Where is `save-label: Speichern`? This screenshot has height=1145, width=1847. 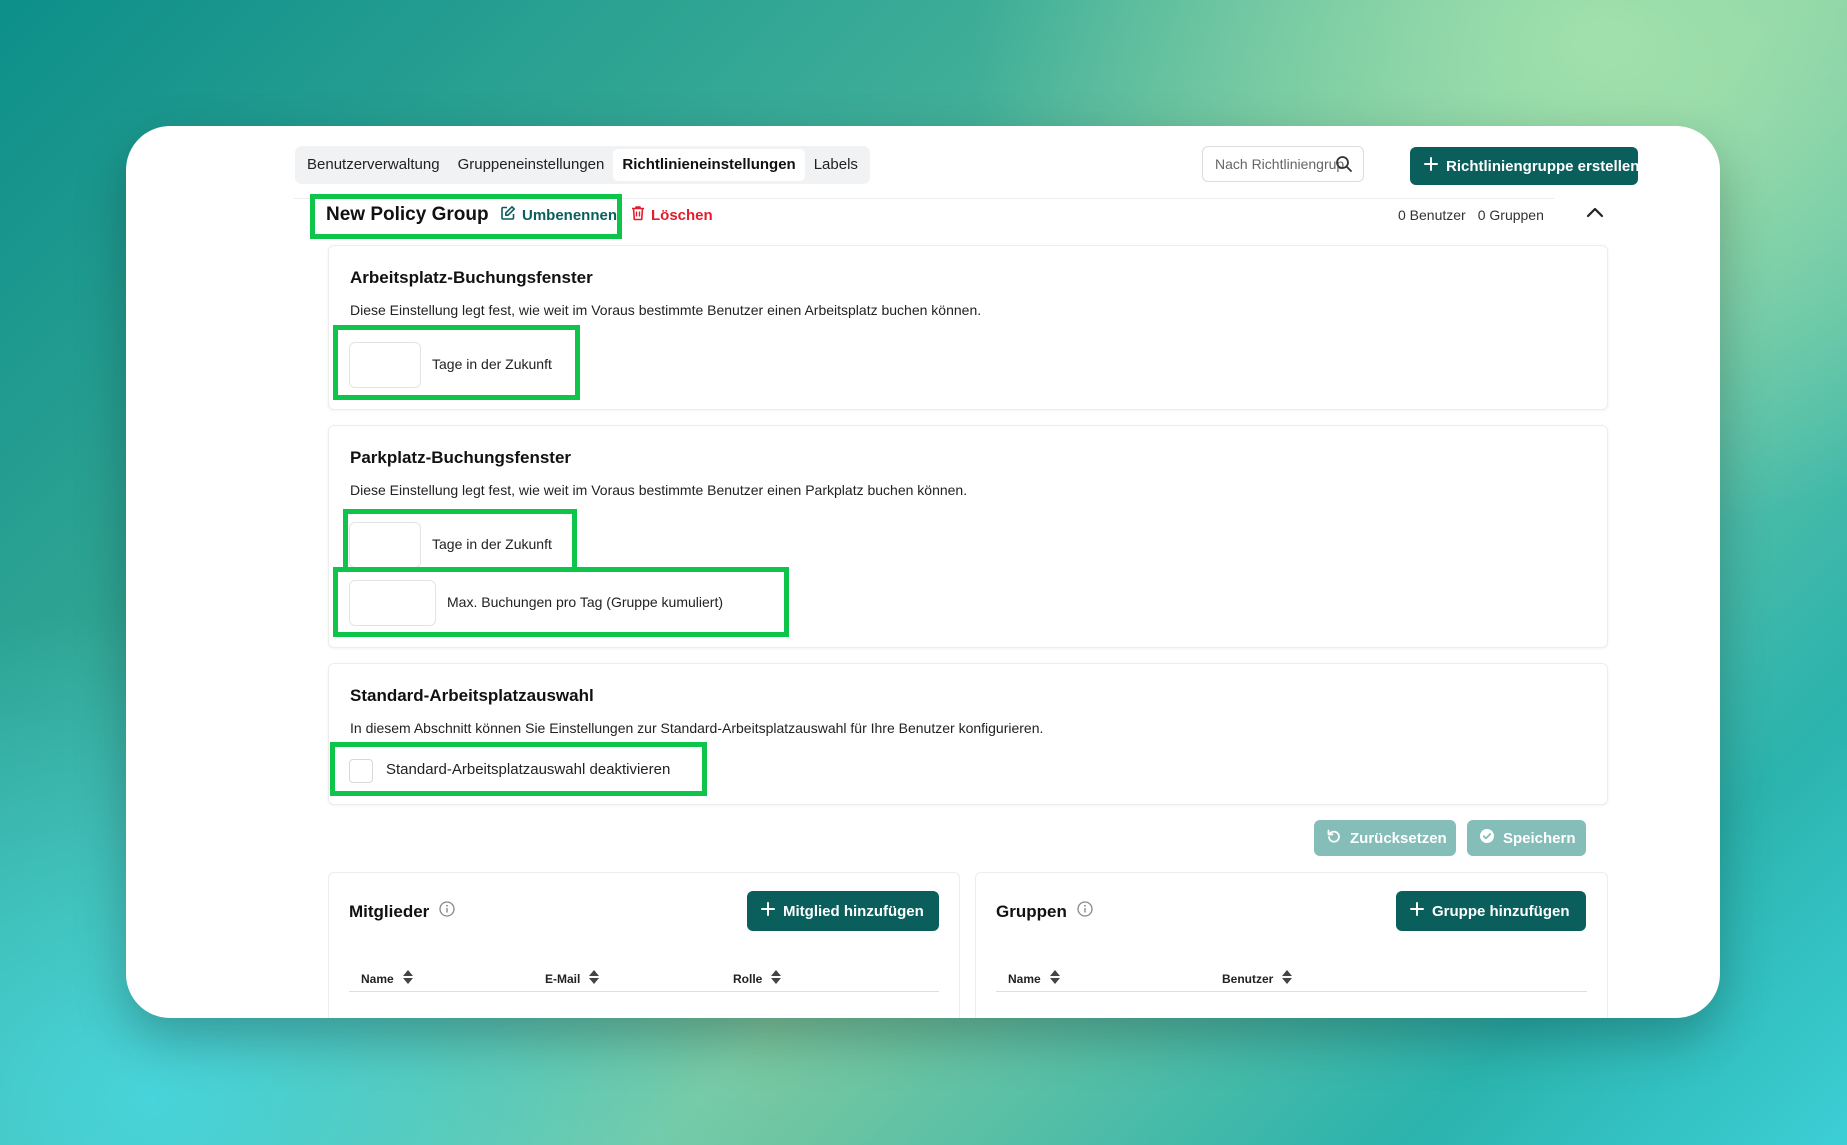 save-label: Speichern is located at coordinates (1539, 838).